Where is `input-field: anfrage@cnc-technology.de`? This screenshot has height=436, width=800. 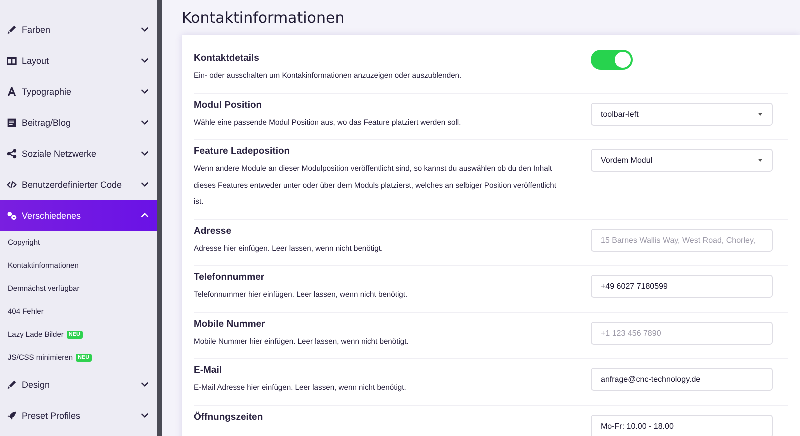
input-field: anfrage@cnc-technology.de is located at coordinates (682, 379).